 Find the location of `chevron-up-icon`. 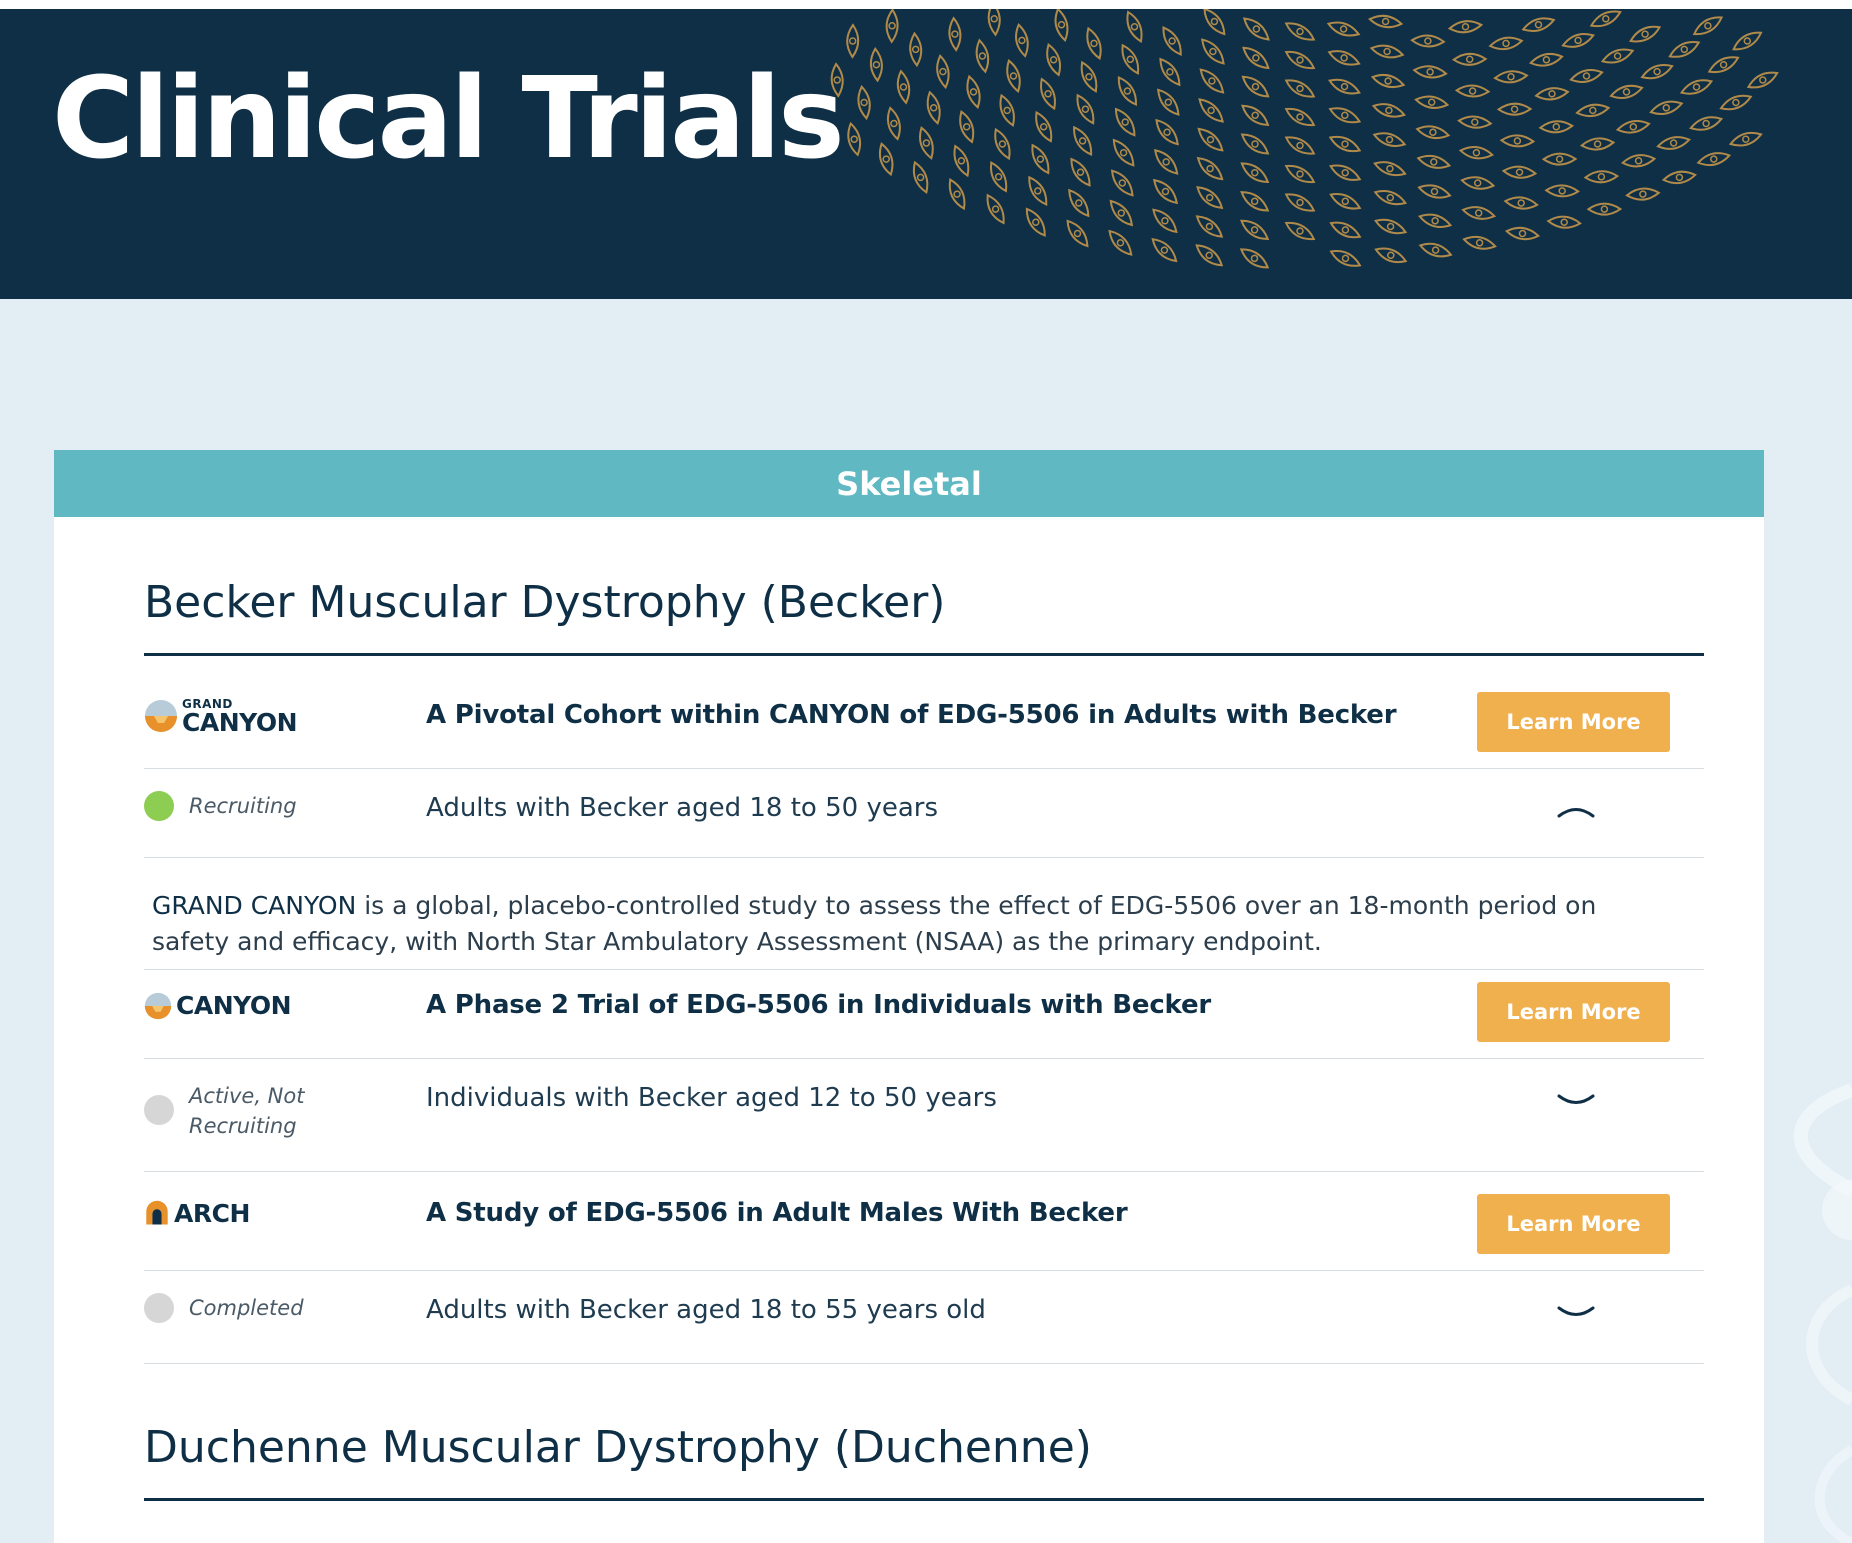

chevron-up-icon is located at coordinates (1576, 813).